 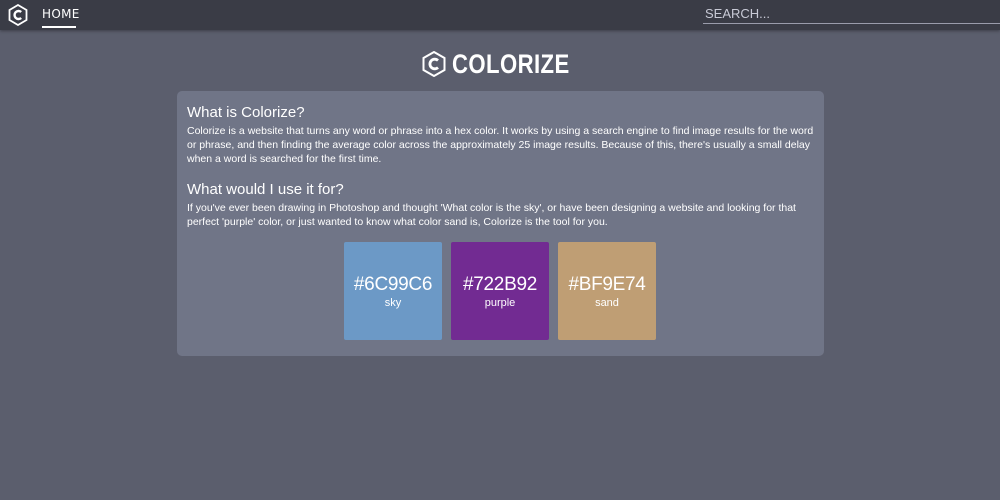 I want to click on swatch-hex-value: #722B92, so click(x=500, y=284).